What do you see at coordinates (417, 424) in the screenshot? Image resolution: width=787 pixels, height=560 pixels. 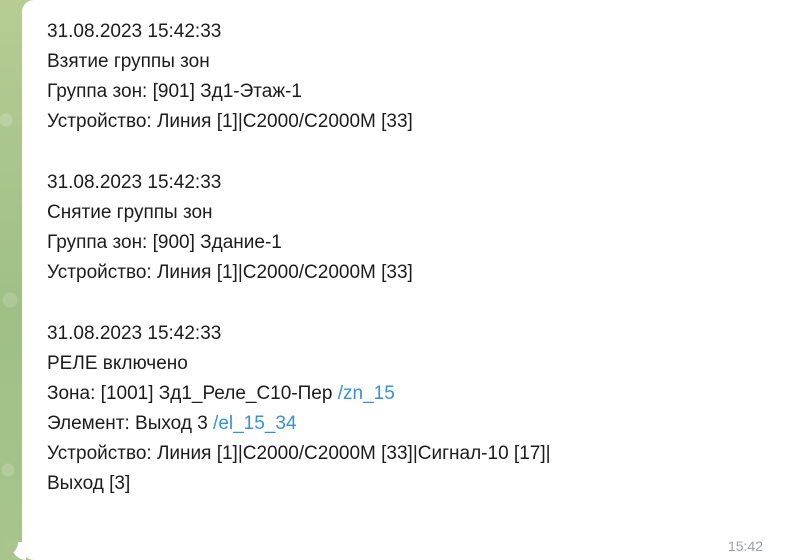 I see `event-element: Элемент: Выход 3 /el_15_34` at bounding box center [417, 424].